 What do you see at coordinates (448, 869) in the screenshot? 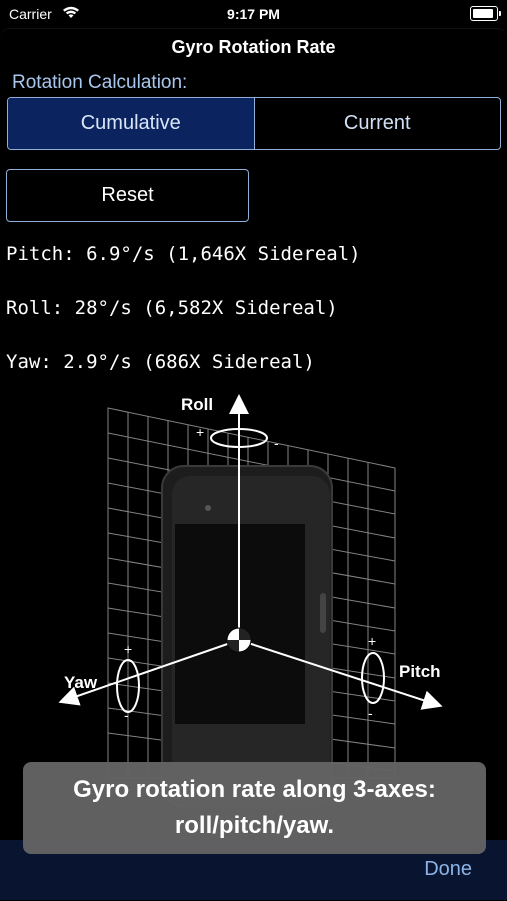
I see `done-button: Done` at bounding box center [448, 869].